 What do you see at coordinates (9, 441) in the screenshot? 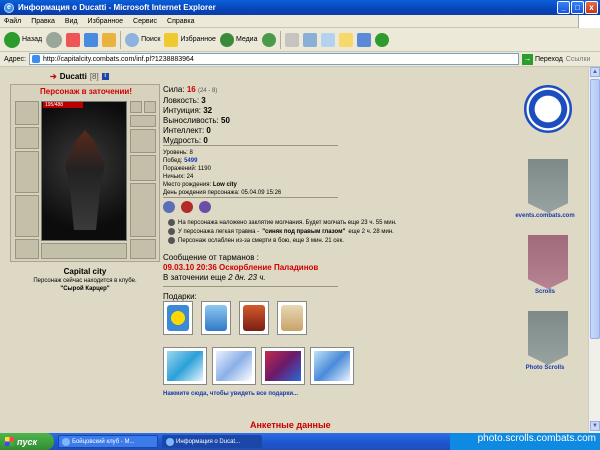
I see `windows-flag-icon` at bounding box center [9, 441].